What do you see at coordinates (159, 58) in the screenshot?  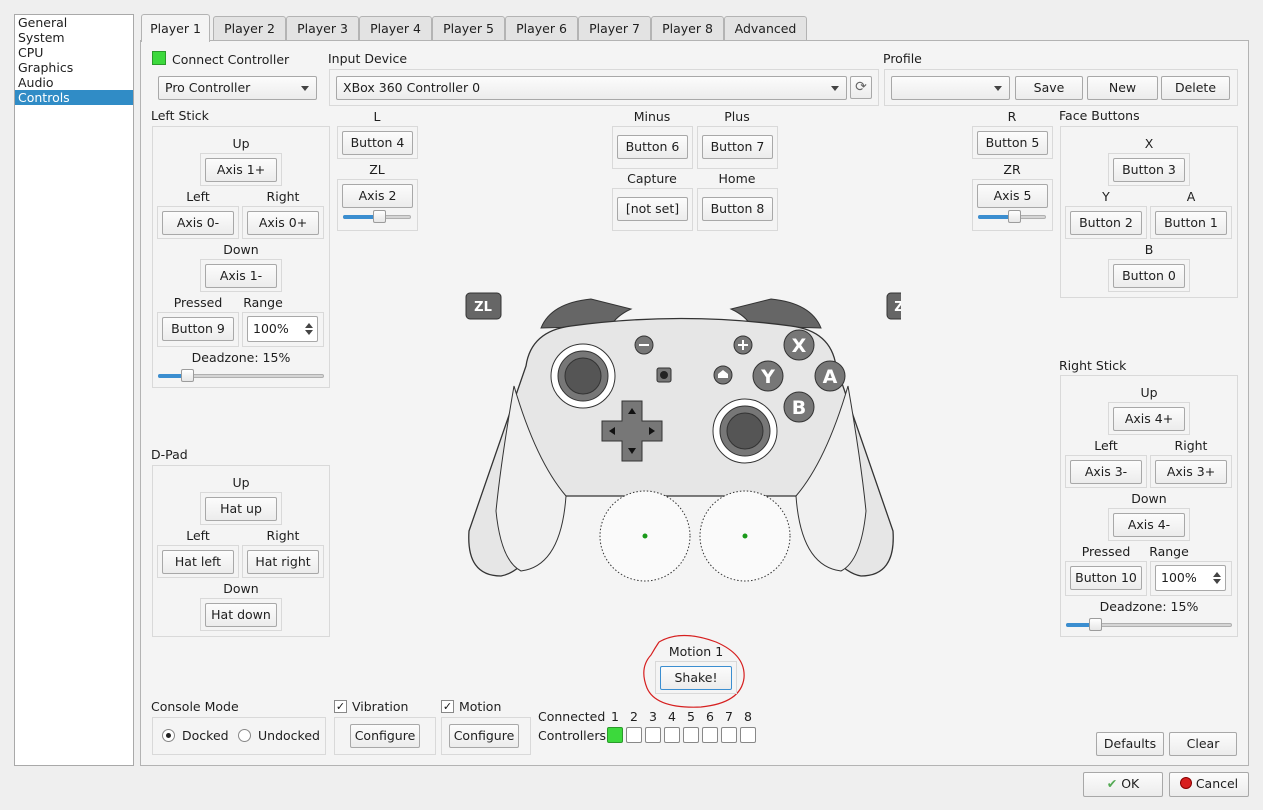 I see `connect-controller-checkbox` at bounding box center [159, 58].